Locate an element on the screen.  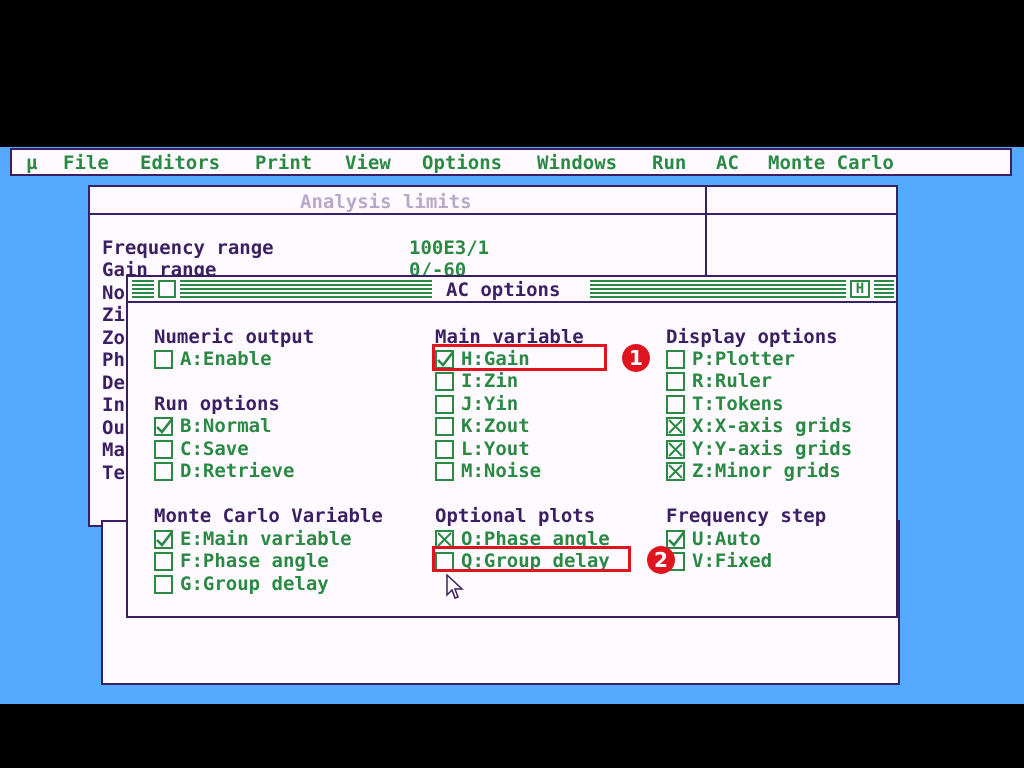
checkbox-label: E:Main variable is located at coordinates (266, 539).